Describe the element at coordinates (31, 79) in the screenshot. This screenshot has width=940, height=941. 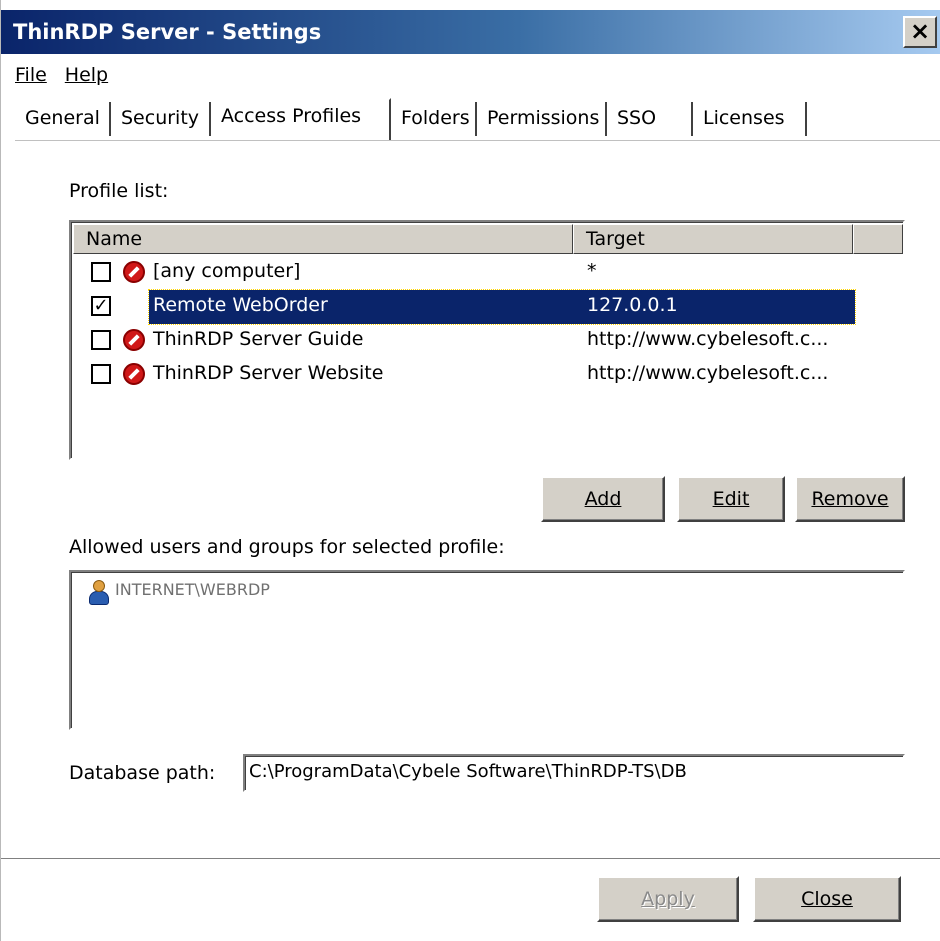
I see `menu-file: File` at that location.